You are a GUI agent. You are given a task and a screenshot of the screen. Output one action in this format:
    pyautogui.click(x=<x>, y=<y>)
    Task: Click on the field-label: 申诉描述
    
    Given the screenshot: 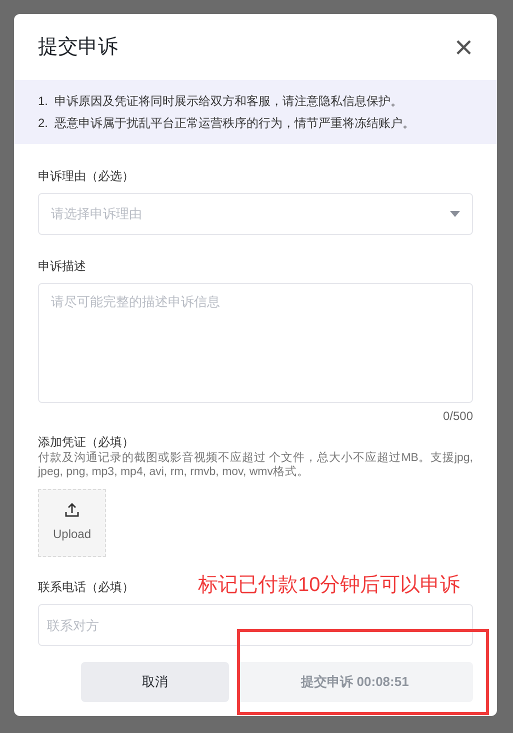 What is the action you would take?
    pyautogui.click(x=62, y=266)
    